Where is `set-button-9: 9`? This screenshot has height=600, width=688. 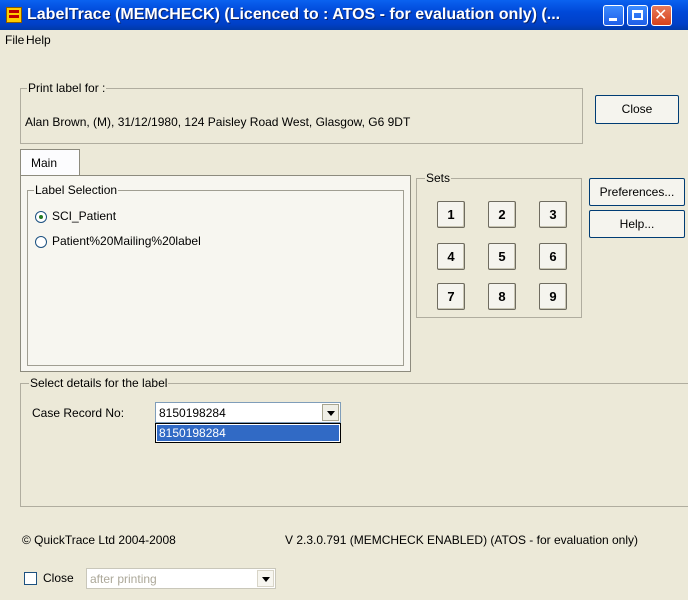 set-button-9: 9 is located at coordinates (553, 296).